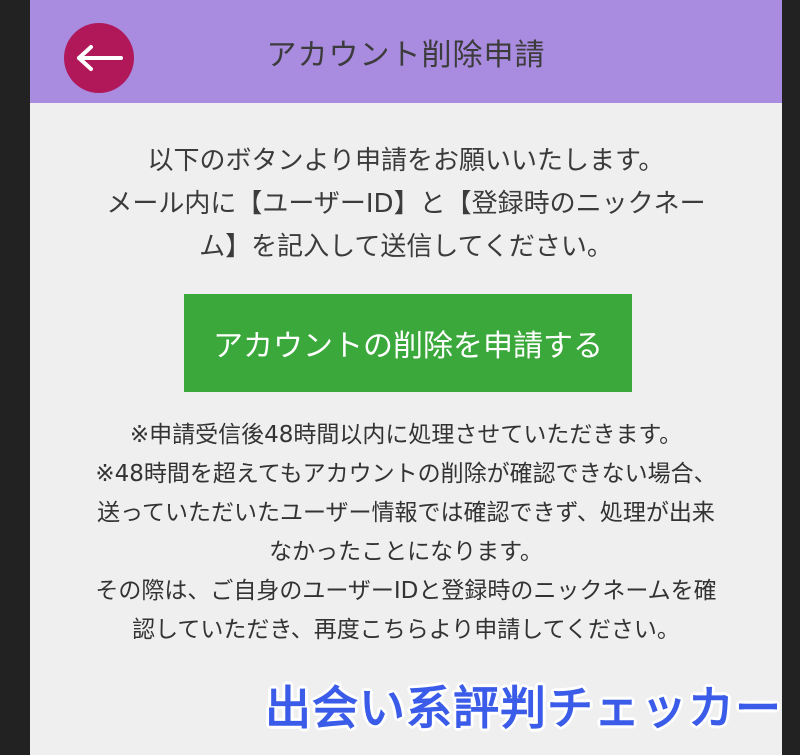 This screenshot has width=800, height=755. I want to click on note-line: その際は、ご自身のユーザーIDと登録時のニックネームを確, so click(406, 591).